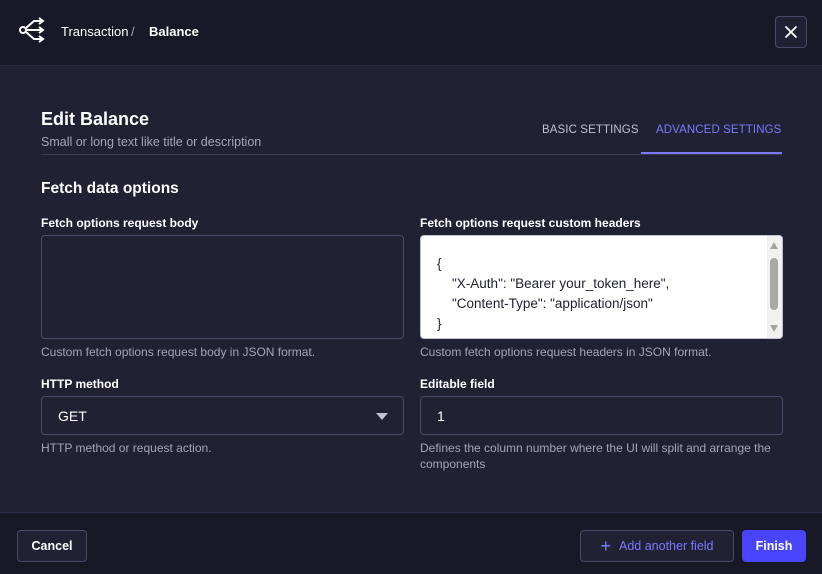  What do you see at coordinates (601, 415) in the screenshot?
I see `editable-field-input: 1` at bounding box center [601, 415].